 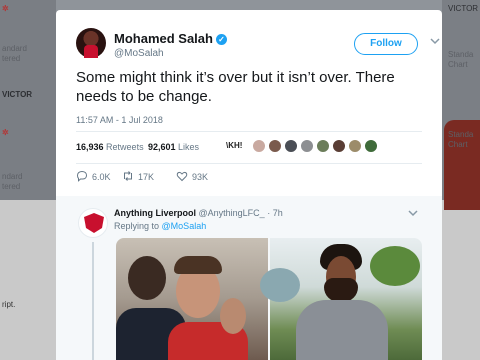 What do you see at coordinates (147, 278) in the screenshot?
I see `person-head` at bounding box center [147, 278].